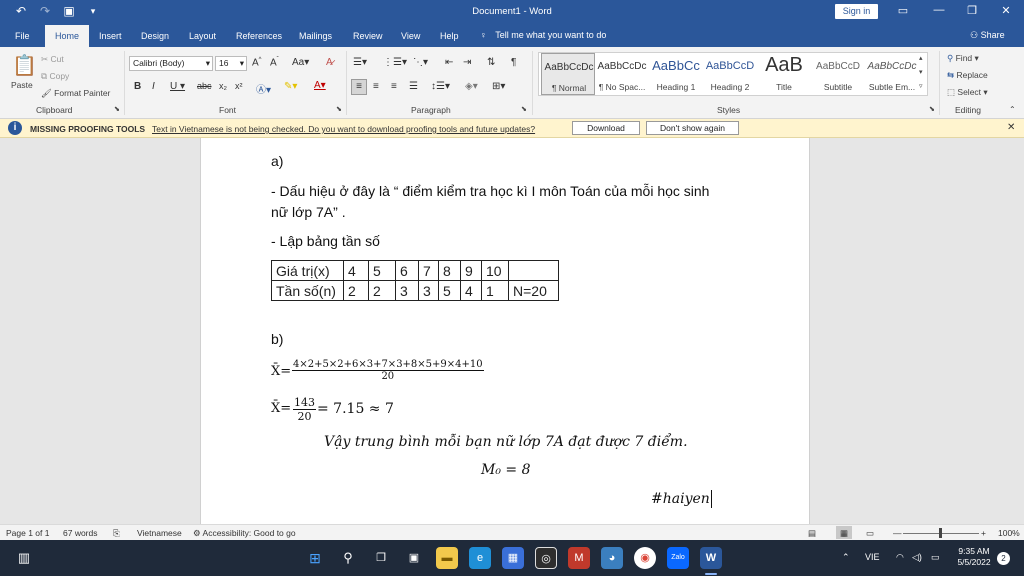 This screenshot has height=576, width=1024. I want to click on font-name-combo: Calibri (Body) ▾, so click(171, 63).